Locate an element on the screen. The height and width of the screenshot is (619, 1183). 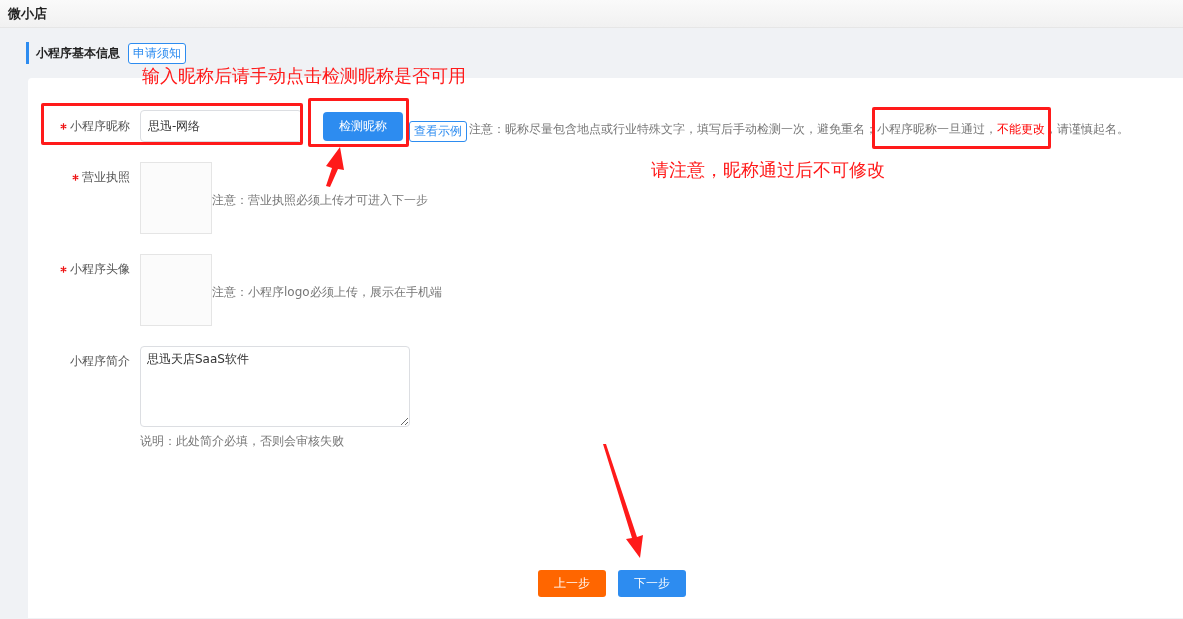
field-label: 小程序简介 is located at coordinates (100, 361).